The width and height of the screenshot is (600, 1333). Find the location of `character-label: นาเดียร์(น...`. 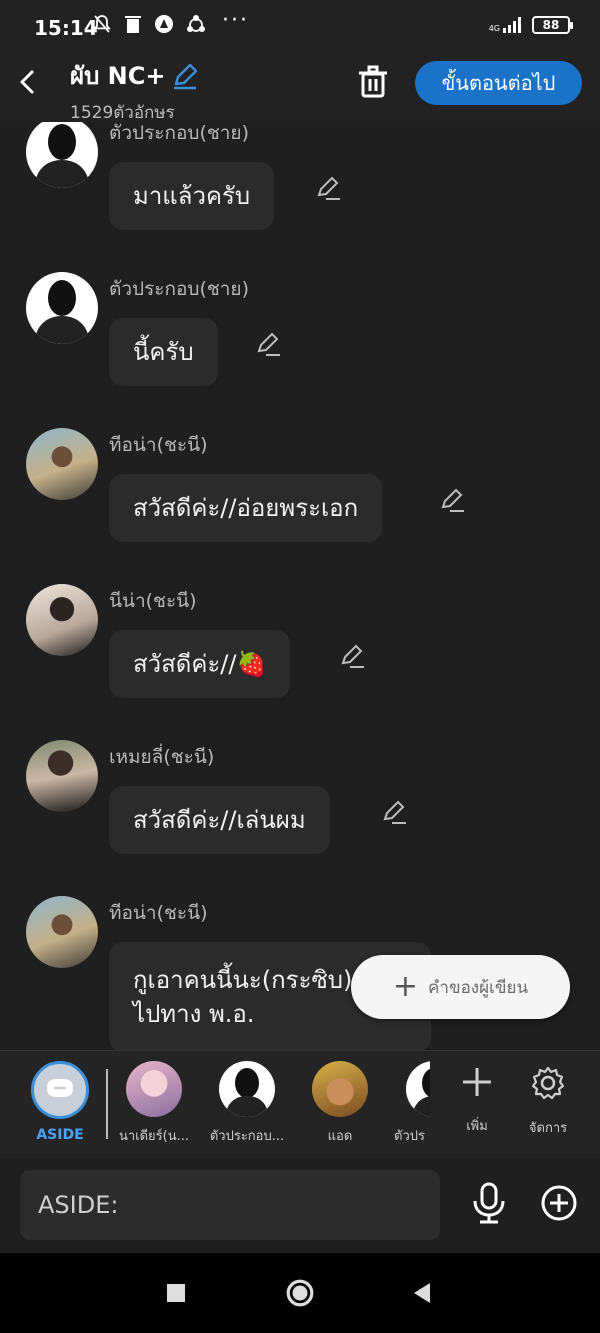

character-label: นาเดียร์(น... is located at coordinates (154, 1136).